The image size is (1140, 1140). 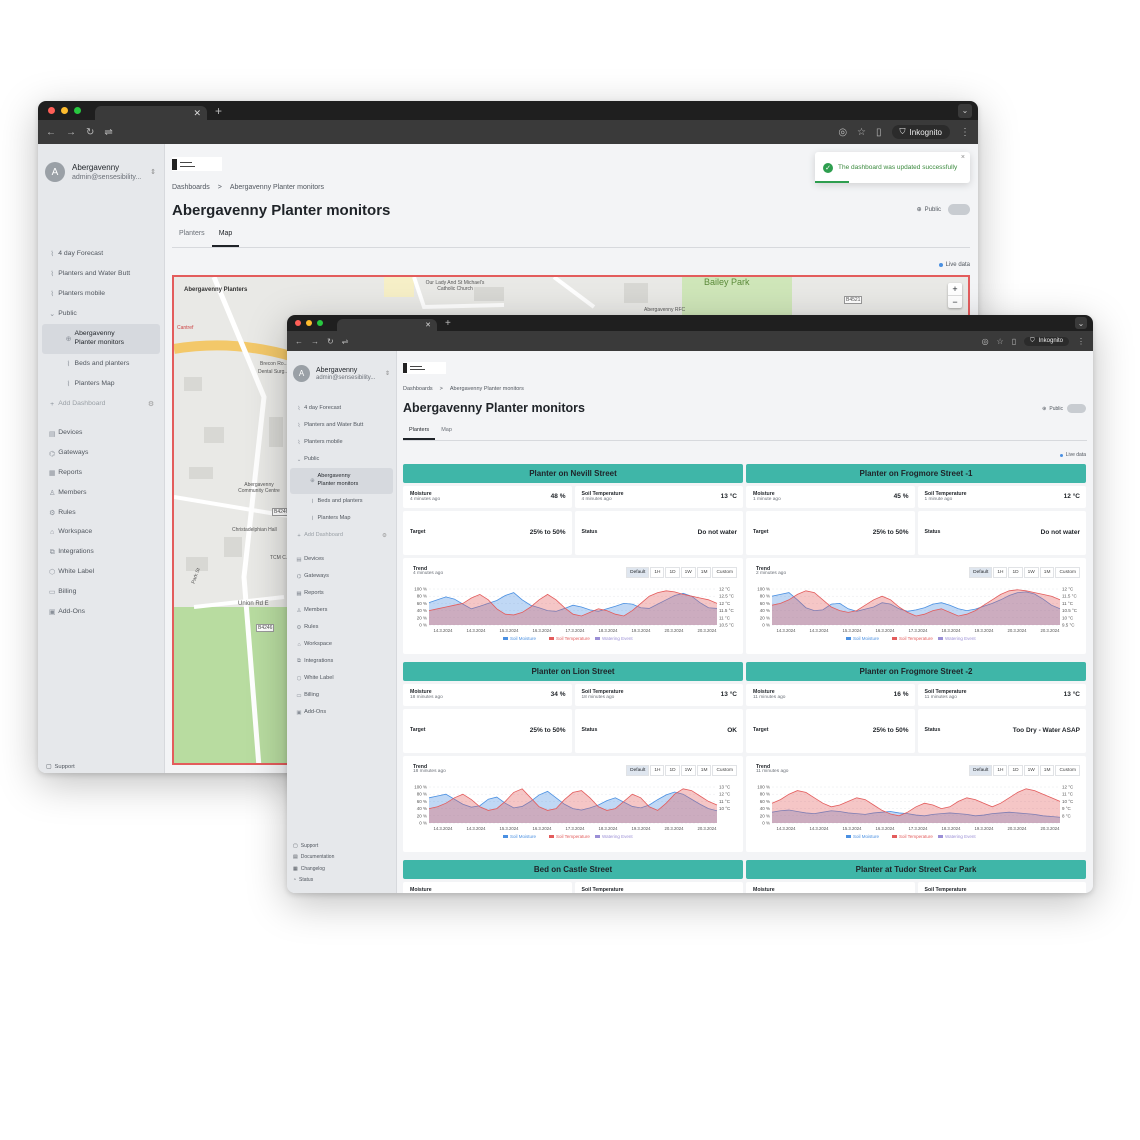 I want to click on incognito-badge: ⛉ Inkognito, so click(x=920, y=132).